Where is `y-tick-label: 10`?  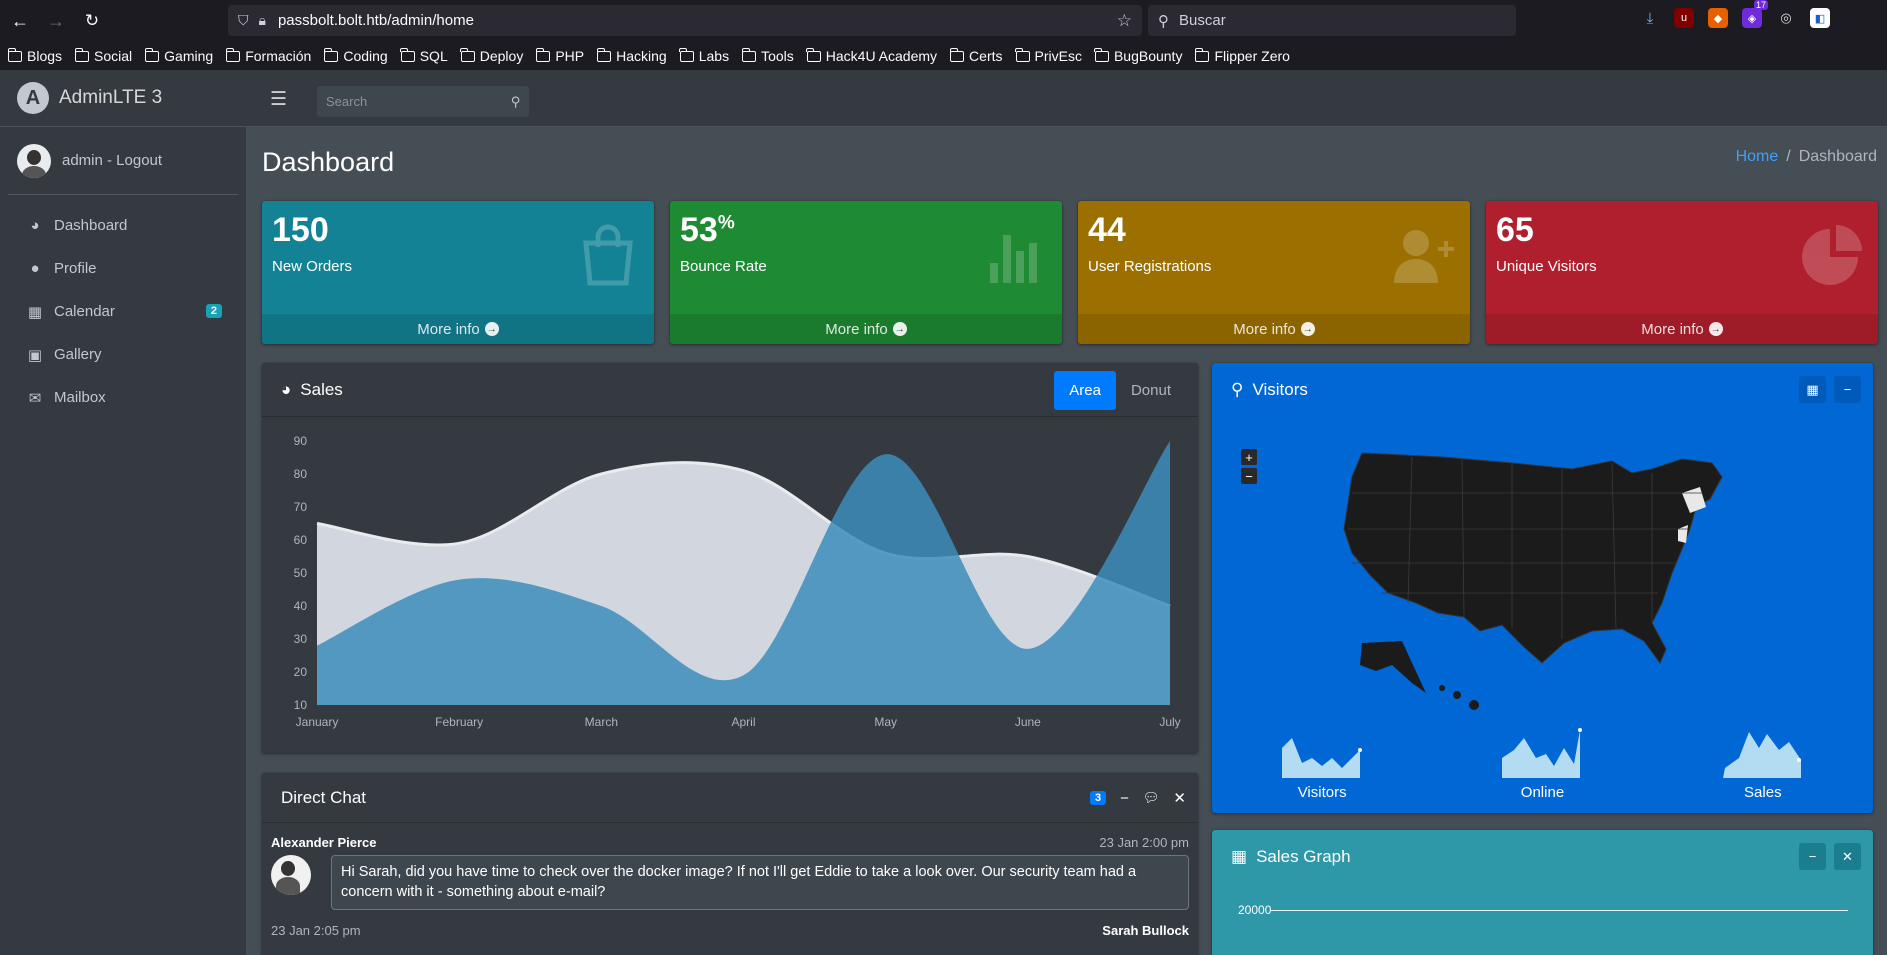 y-tick-label: 10 is located at coordinates (301, 705).